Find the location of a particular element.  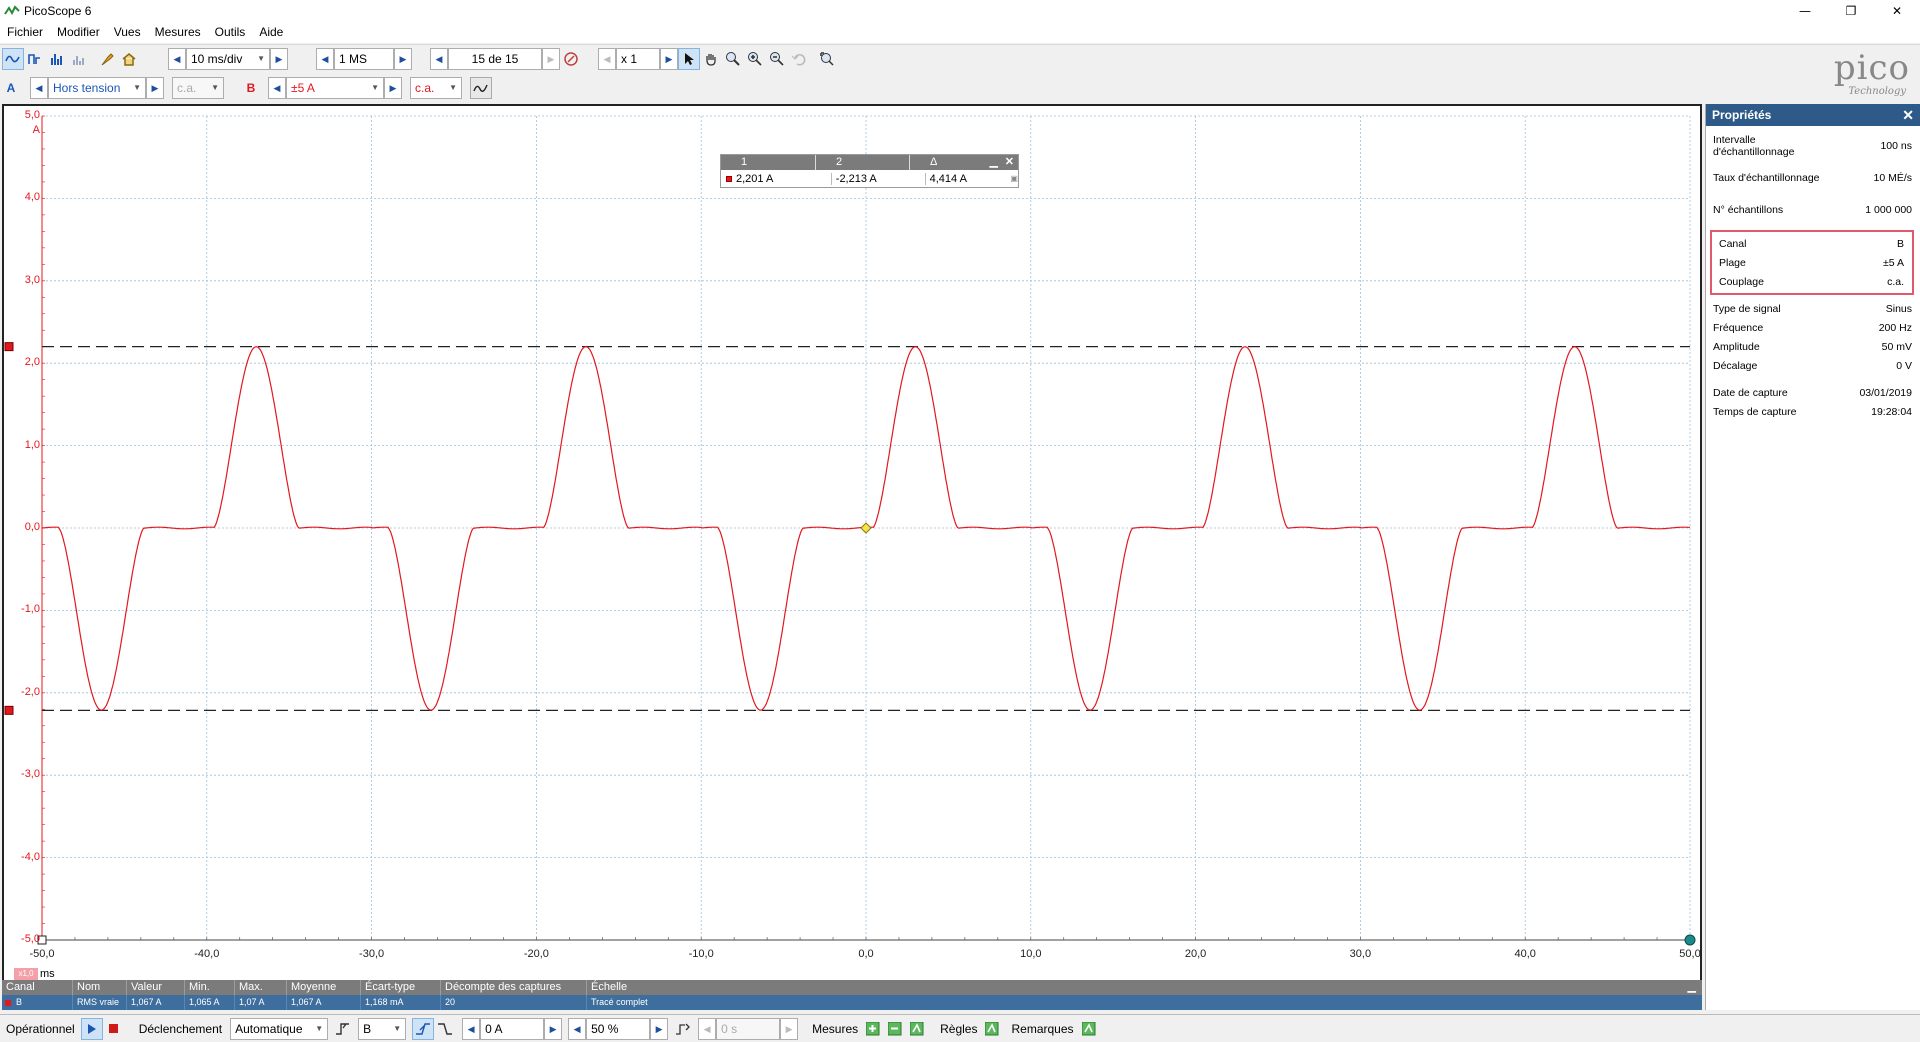

measurements-col-header: Min. is located at coordinates (197, 987).